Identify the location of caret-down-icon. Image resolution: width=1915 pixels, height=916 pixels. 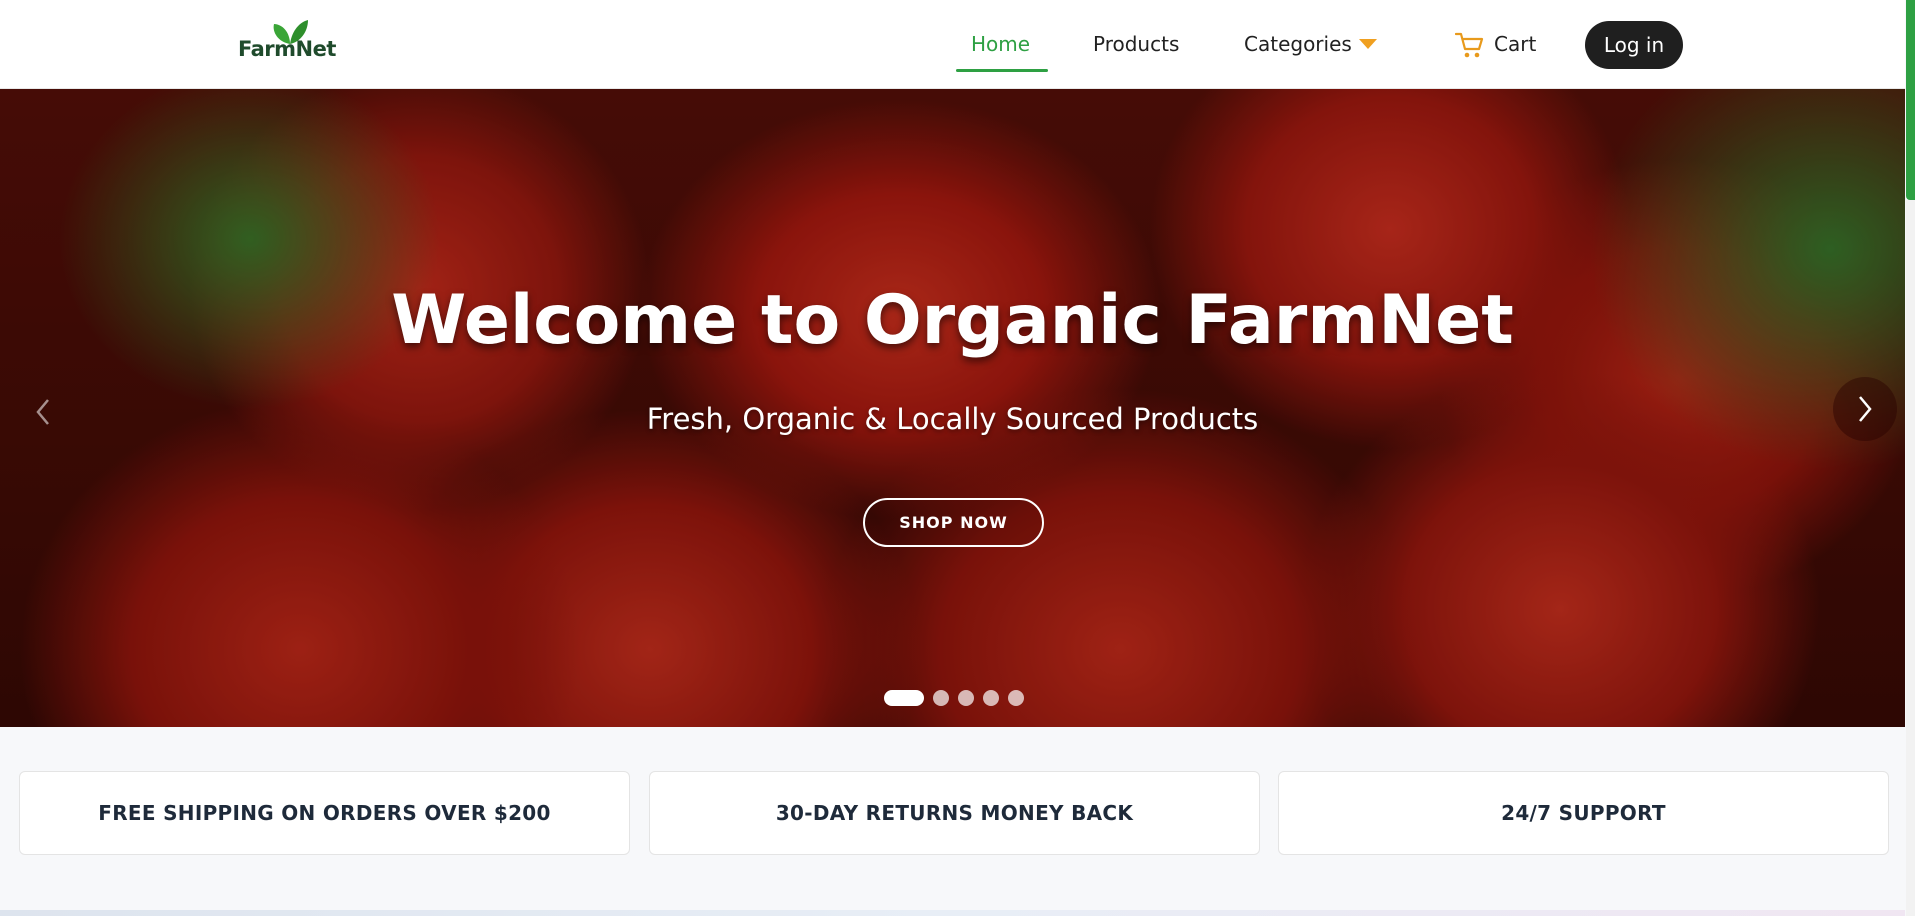
(1368, 44).